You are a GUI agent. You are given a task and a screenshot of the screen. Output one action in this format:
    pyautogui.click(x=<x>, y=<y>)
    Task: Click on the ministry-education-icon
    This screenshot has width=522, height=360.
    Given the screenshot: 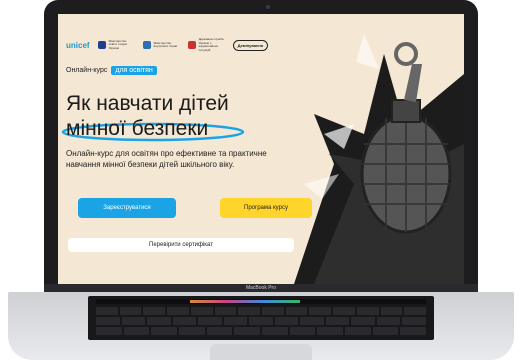 What is the action you would take?
    pyautogui.click(x=101, y=45)
    